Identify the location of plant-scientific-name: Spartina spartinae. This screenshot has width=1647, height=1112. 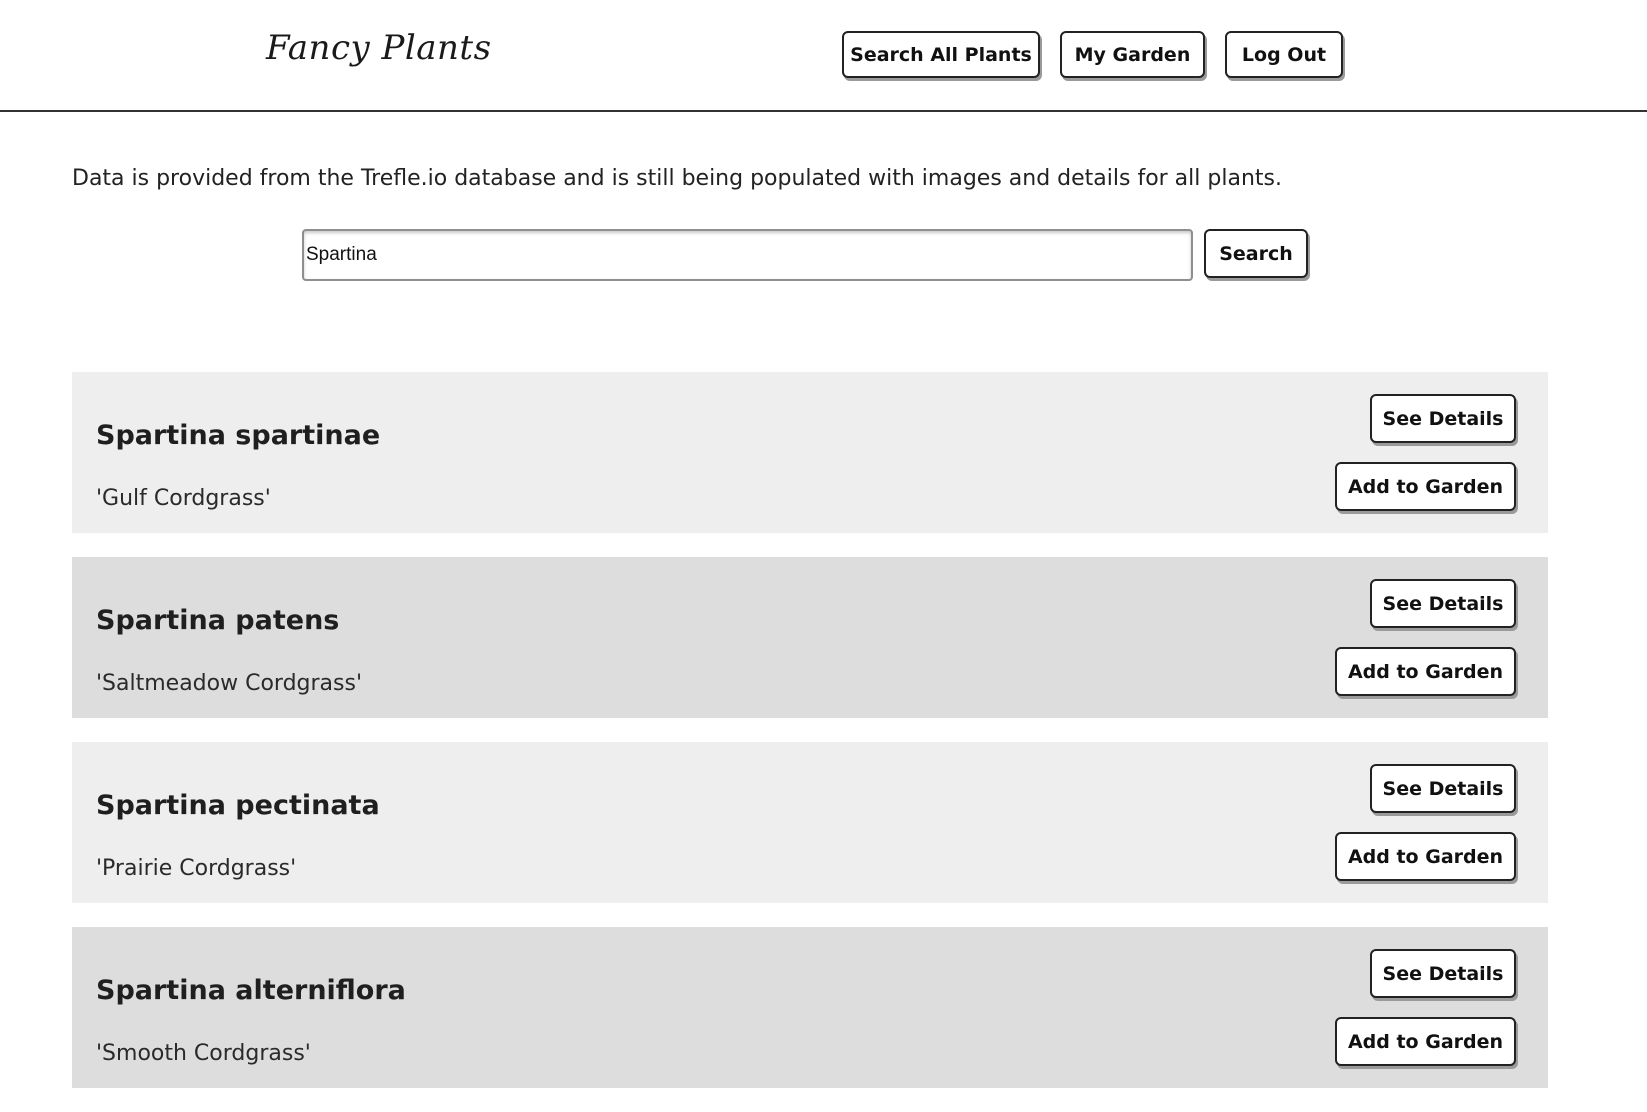
(238, 435).